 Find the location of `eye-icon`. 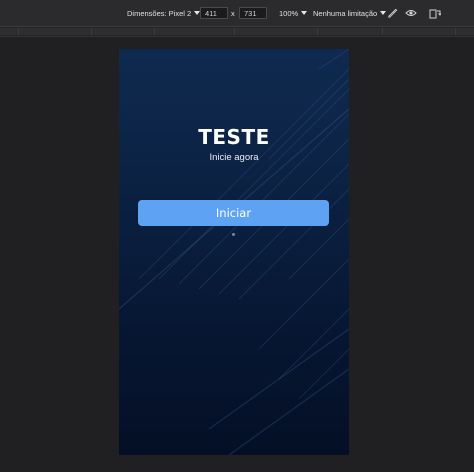

eye-icon is located at coordinates (411, 13).